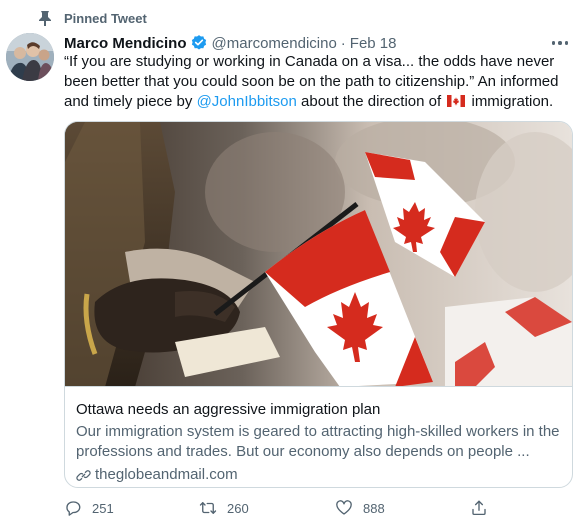 This screenshot has width=586, height=522. Describe the element at coordinates (321, 475) in the screenshot. I see `card-domain: theglobeandmail.com` at that location.